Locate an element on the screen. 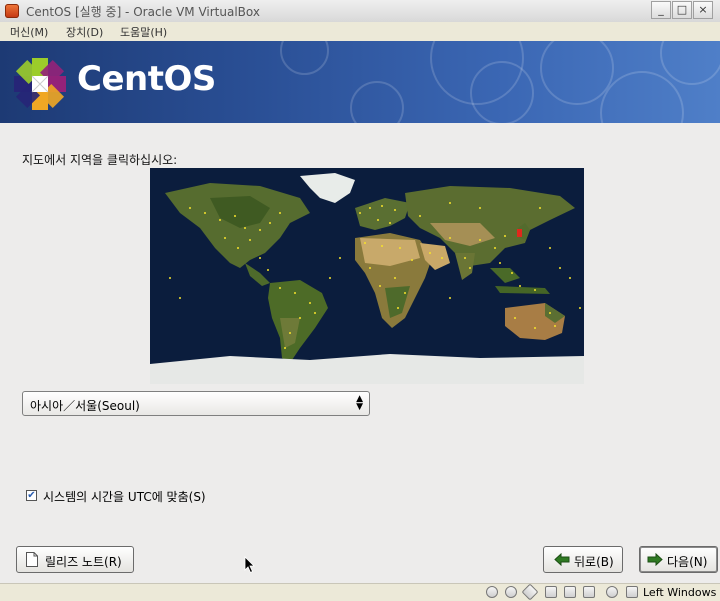  virtualbox-app-icon is located at coordinates (12, 11).